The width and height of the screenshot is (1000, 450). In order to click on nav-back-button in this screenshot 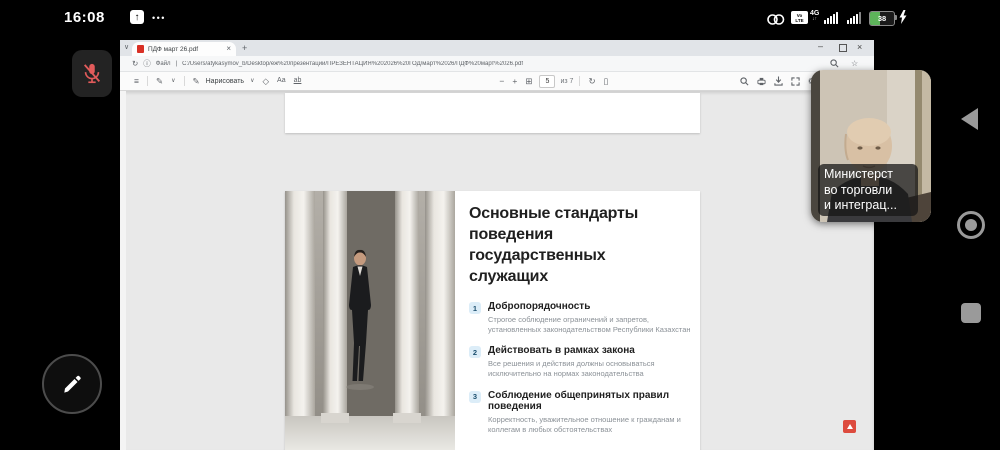, I will do `click(969, 119)`.